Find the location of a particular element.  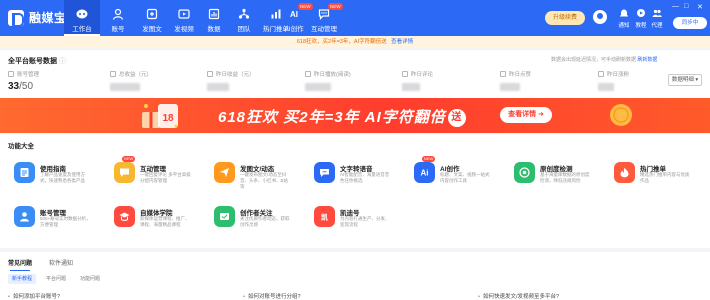

text-to-speech-icon is located at coordinates (324, 173).